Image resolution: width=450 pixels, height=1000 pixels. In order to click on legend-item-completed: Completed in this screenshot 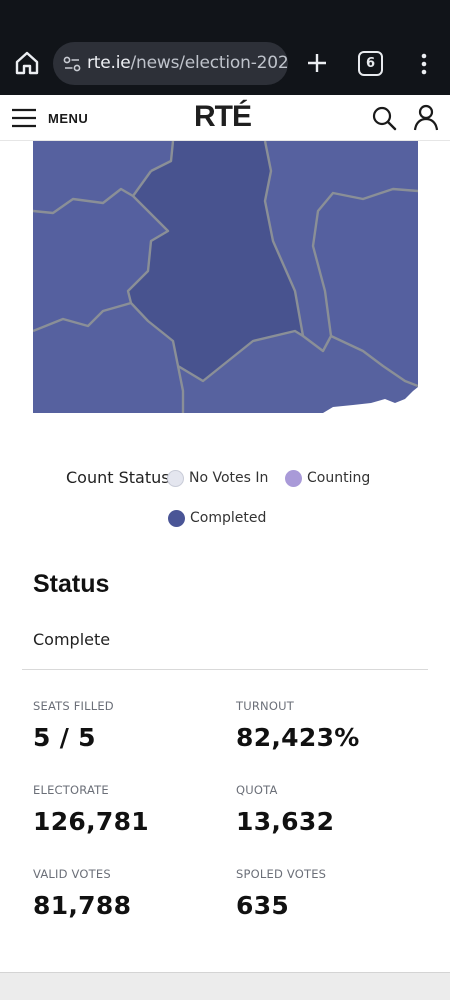, I will do `click(223, 519)`.